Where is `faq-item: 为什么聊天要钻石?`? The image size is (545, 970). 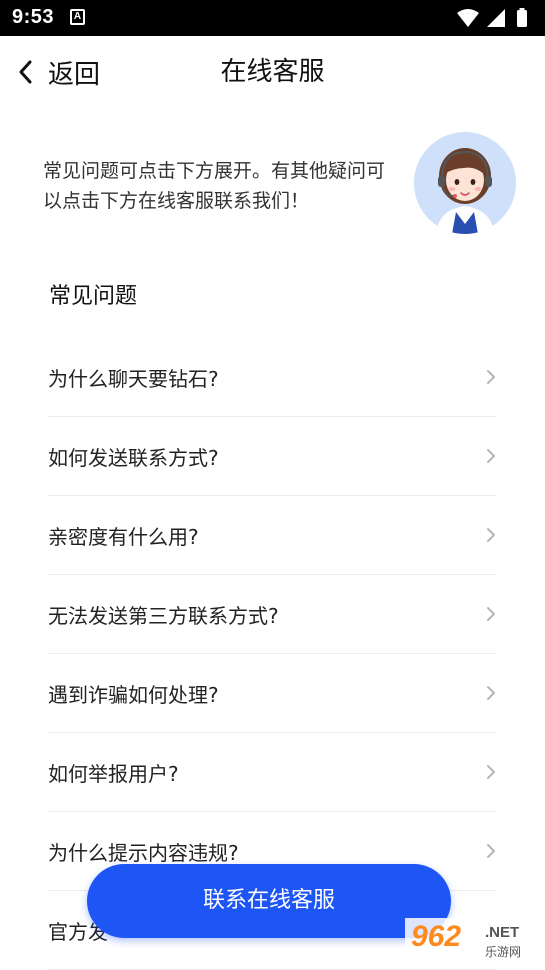 faq-item: 为什么聊天要钻石? is located at coordinates (272, 377).